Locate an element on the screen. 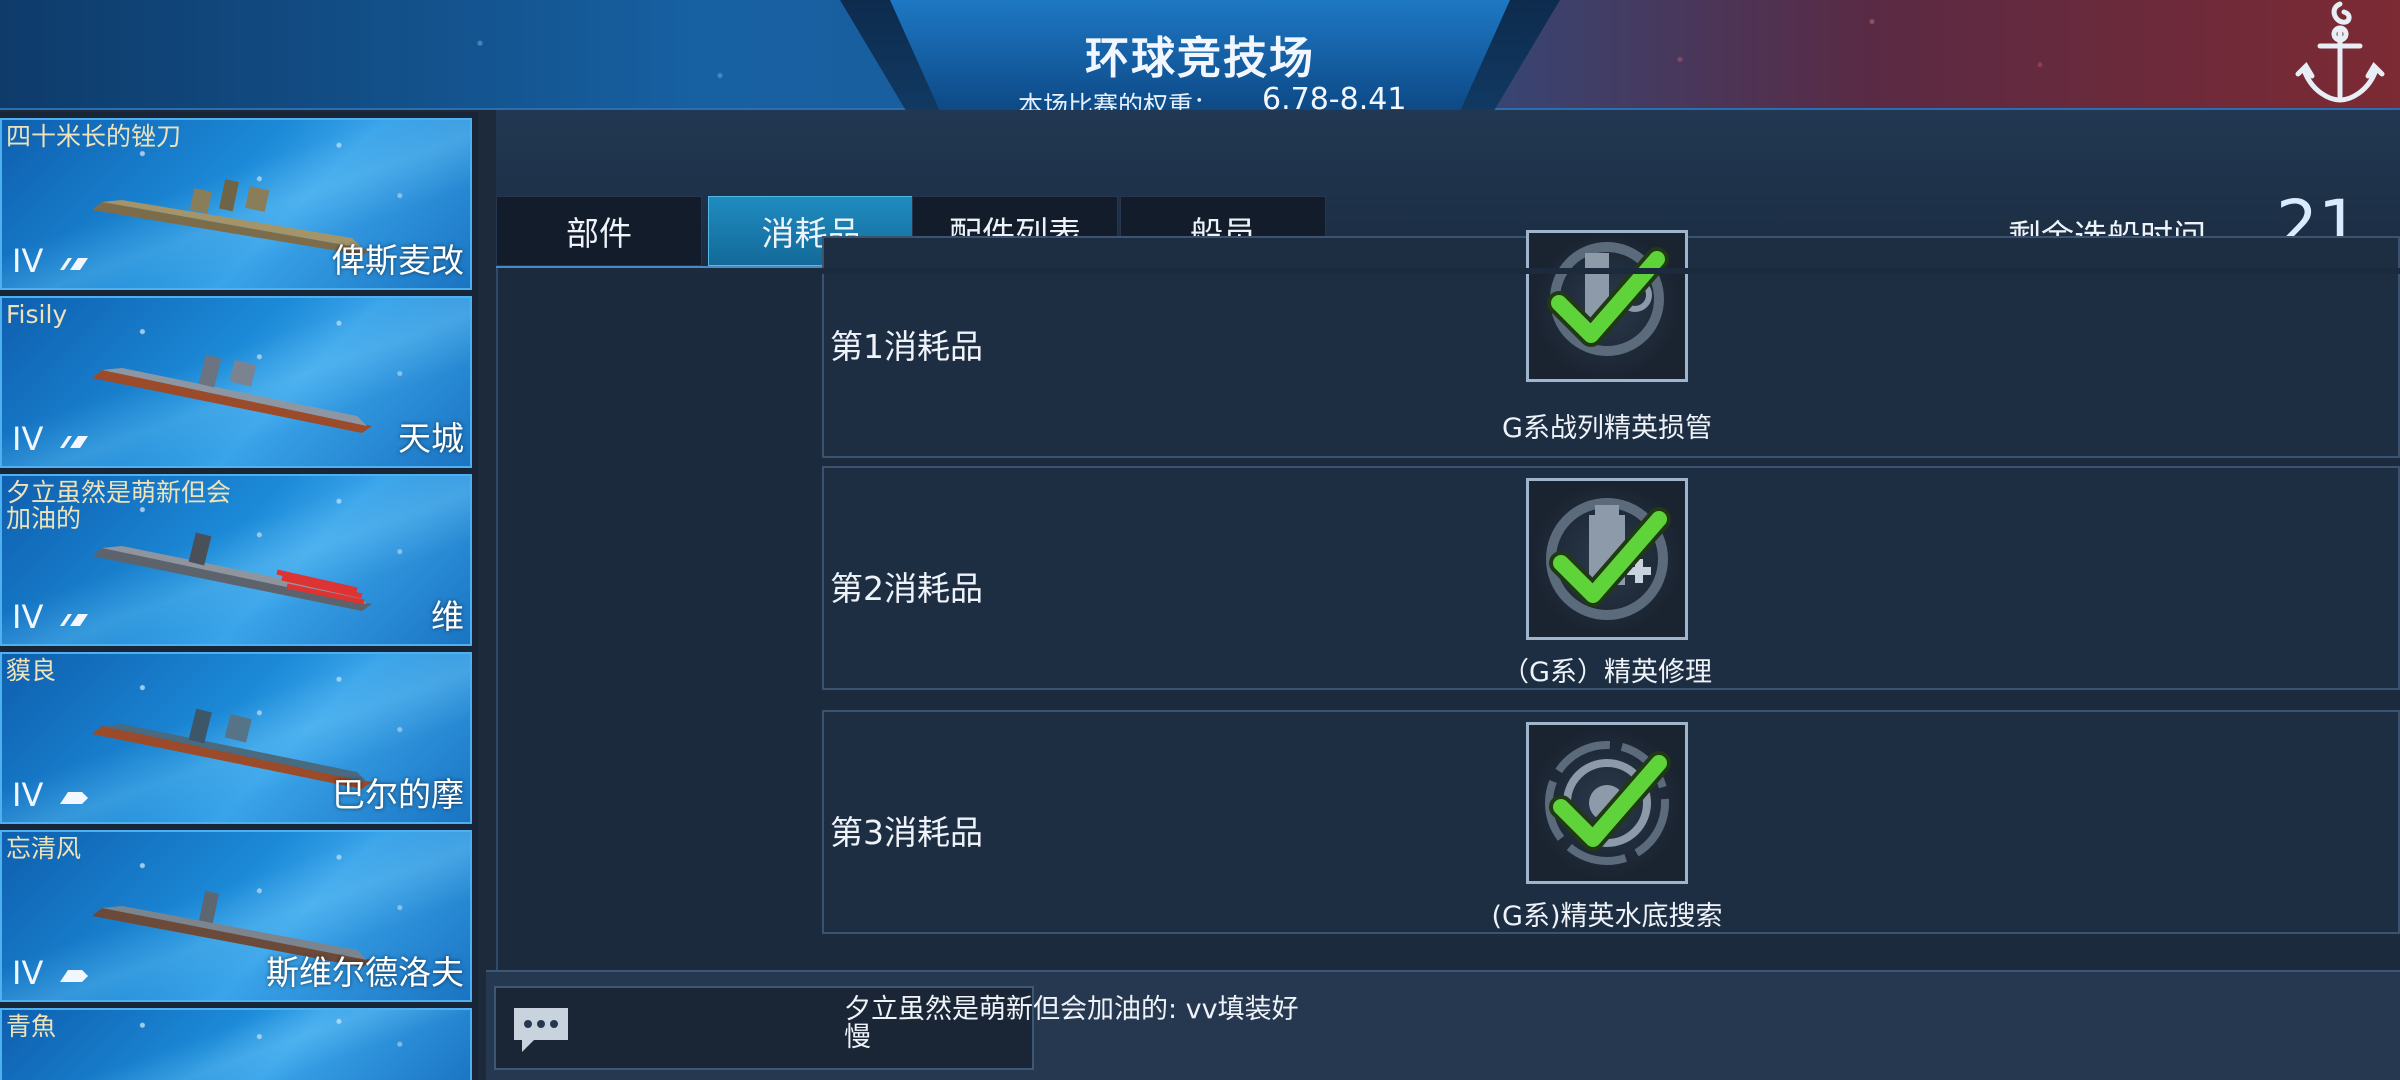 The width and height of the screenshot is (2400, 1080). tab-parts: 部件 is located at coordinates (599, 231).